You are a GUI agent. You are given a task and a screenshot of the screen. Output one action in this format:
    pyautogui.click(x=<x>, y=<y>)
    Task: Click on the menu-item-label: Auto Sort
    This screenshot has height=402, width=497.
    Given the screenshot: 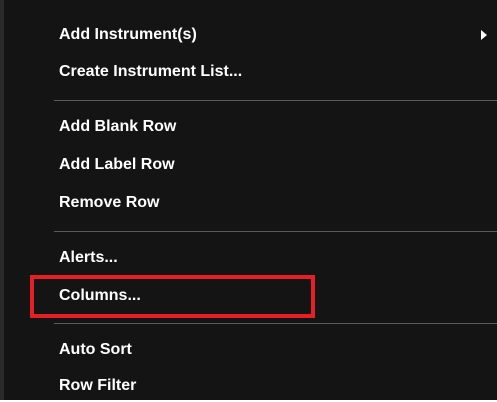 What is the action you would take?
    pyautogui.click(x=95, y=349)
    